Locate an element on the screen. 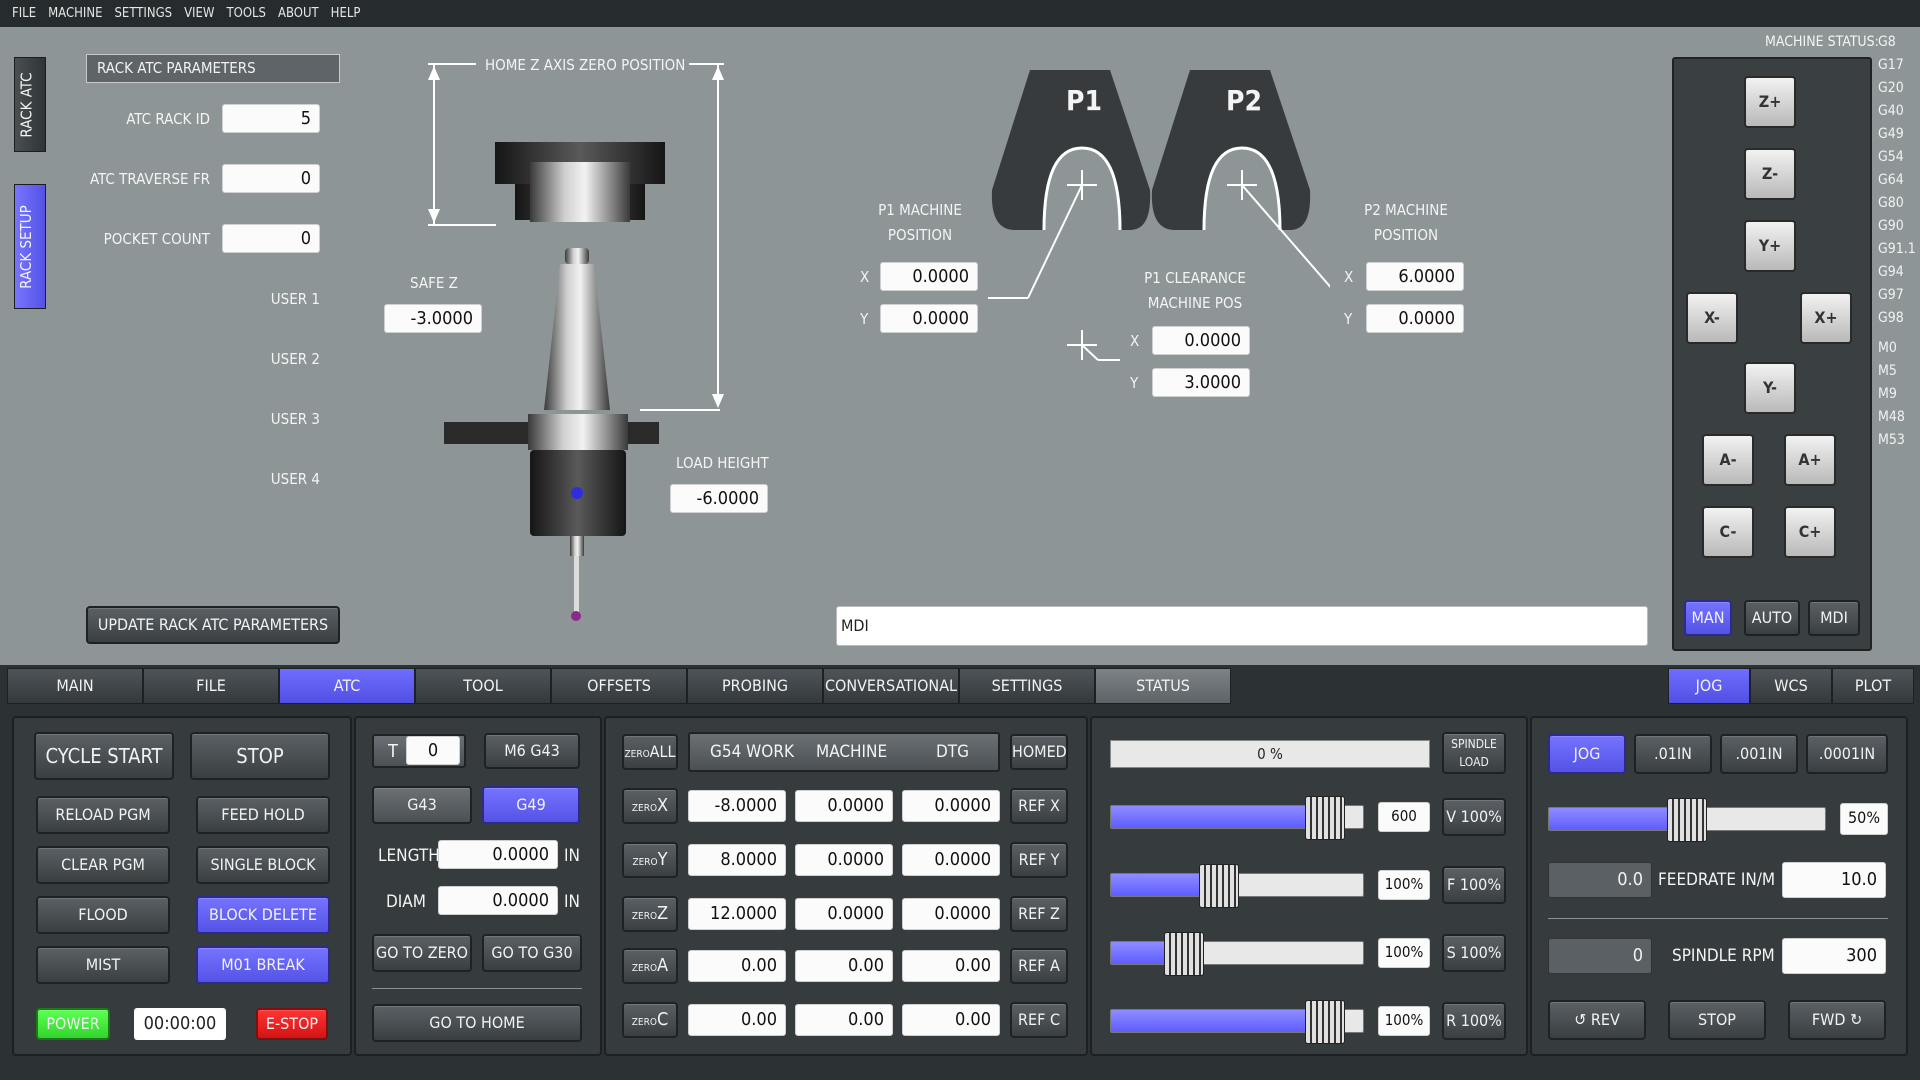 This screenshot has width=1920, height=1080. jog-y-minus-button: Y- is located at coordinates (1770, 388).